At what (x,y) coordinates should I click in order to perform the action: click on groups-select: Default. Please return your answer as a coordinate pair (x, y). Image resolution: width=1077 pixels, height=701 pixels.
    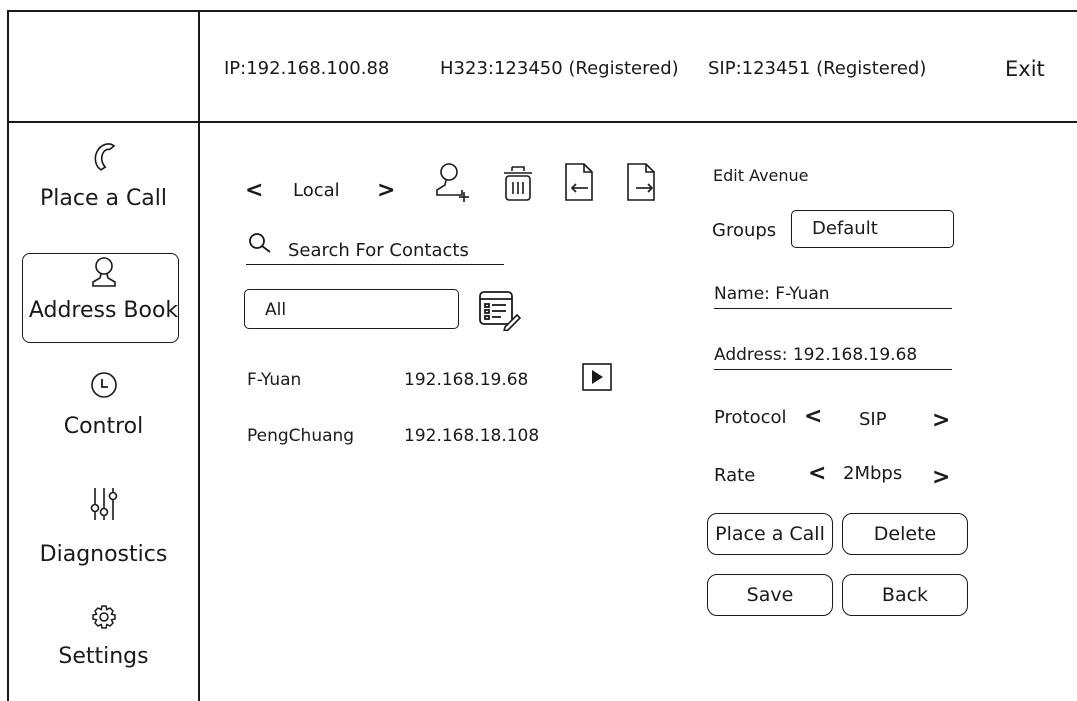
    Looking at the image, I should click on (872, 229).